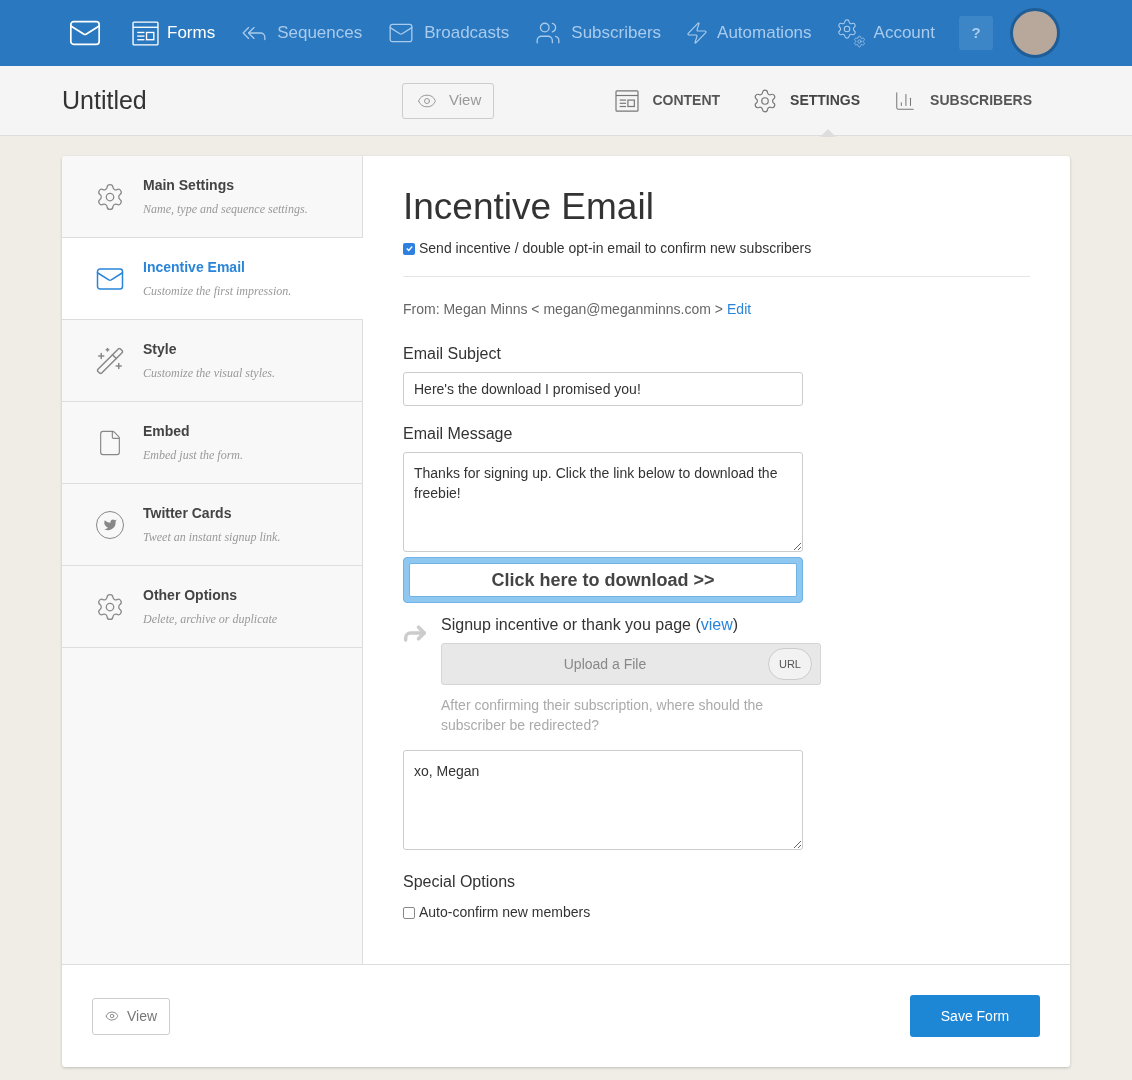 The height and width of the screenshot is (1080, 1132). What do you see at coordinates (458, 434) in the screenshot?
I see `field-label: Email Message` at bounding box center [458, 434].